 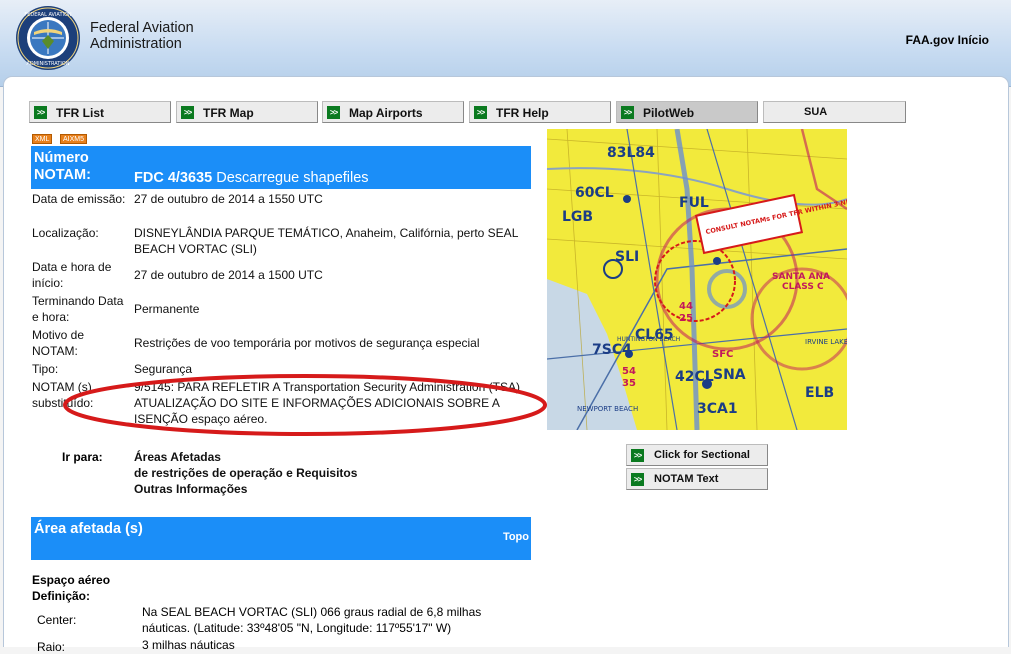 What do you see at coordinates (57, 620) in the screenshot?
I see `center-label: Center:` at bounding box center [57, 620].